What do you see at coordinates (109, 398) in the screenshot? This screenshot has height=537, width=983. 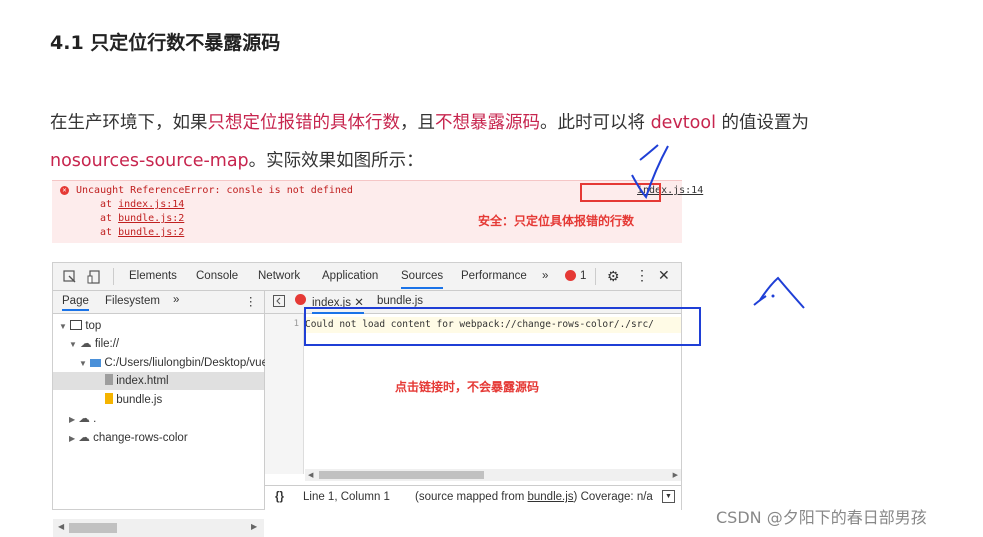 I see `js-file-icon` at bounding box center [109, 398].